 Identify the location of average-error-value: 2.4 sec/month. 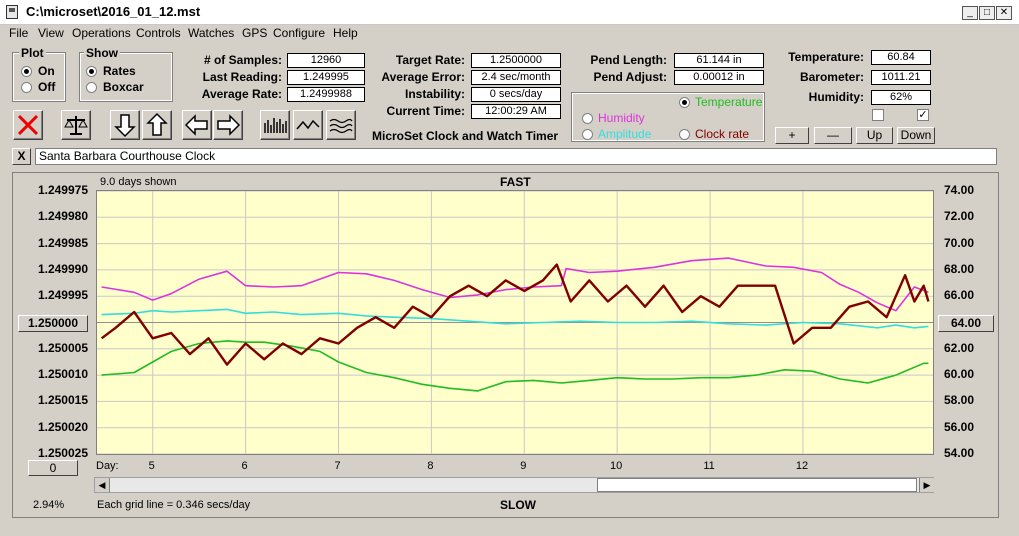
(516, 77).